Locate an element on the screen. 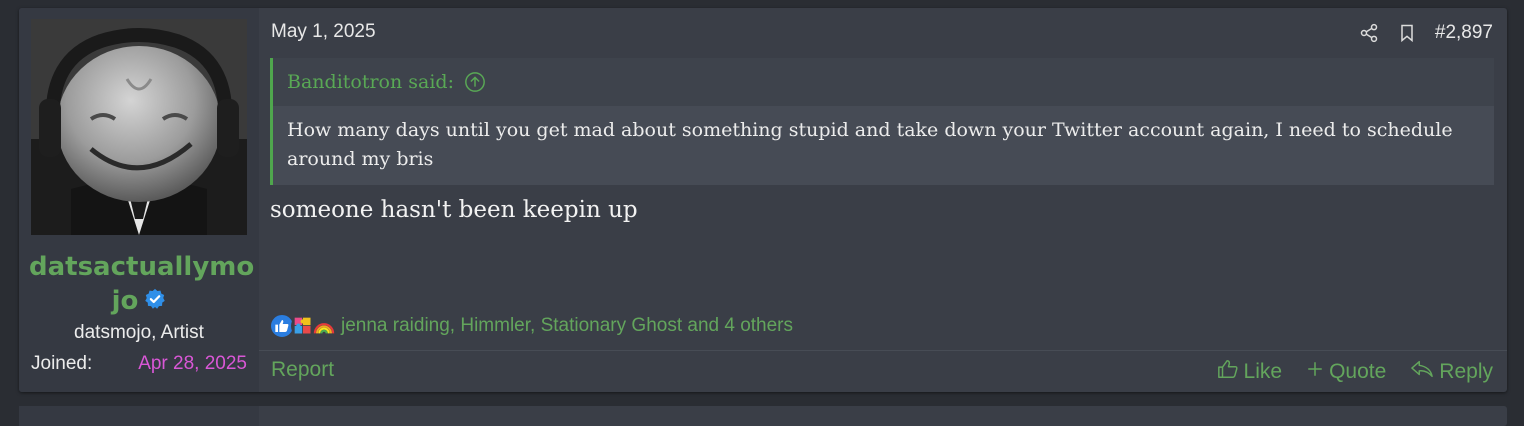  joined-label: Joined: is located at coordinates (62, 363).